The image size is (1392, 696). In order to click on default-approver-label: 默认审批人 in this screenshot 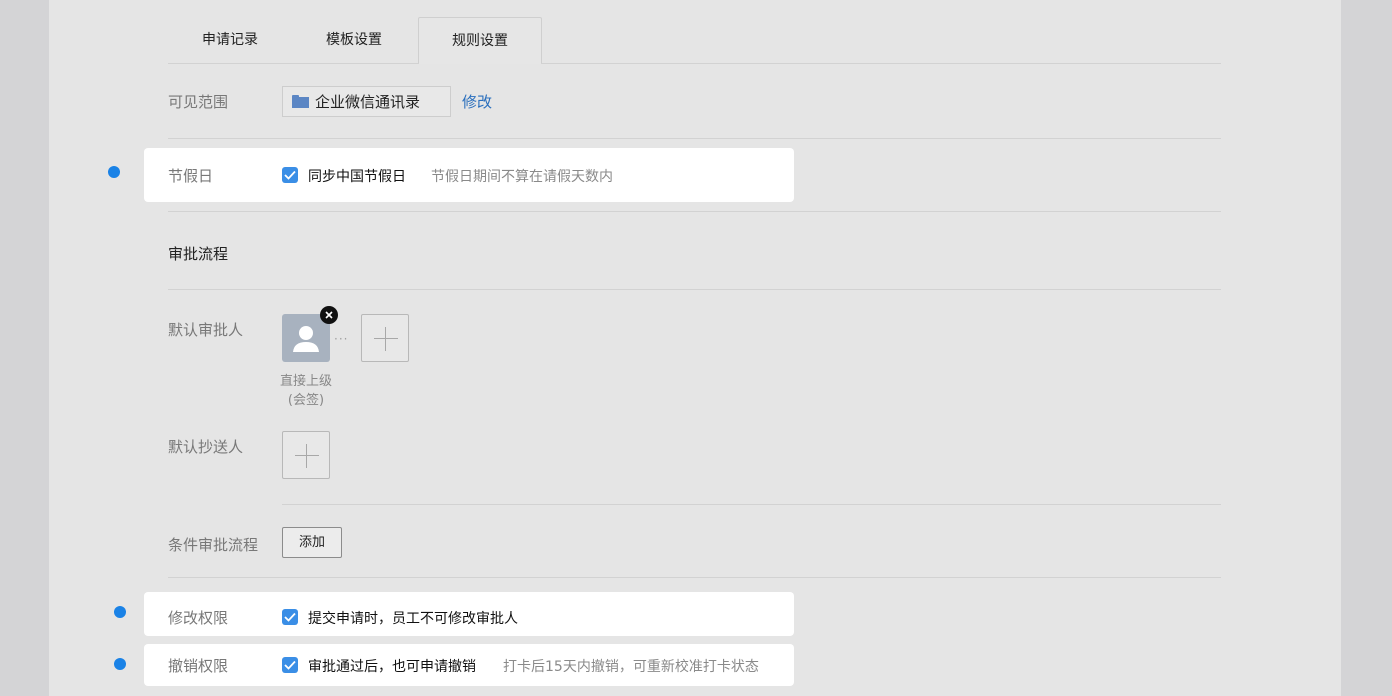, I will do `click(206, 330)`.